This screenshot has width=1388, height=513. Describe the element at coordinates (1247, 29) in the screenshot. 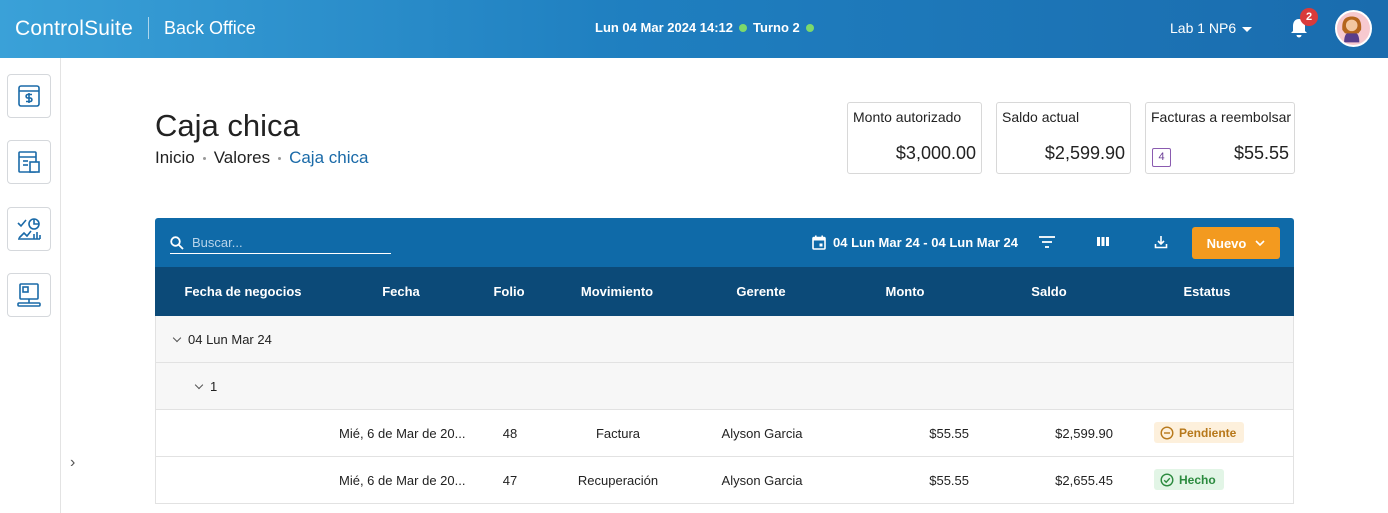

I see `caret-down-icon` at that location.